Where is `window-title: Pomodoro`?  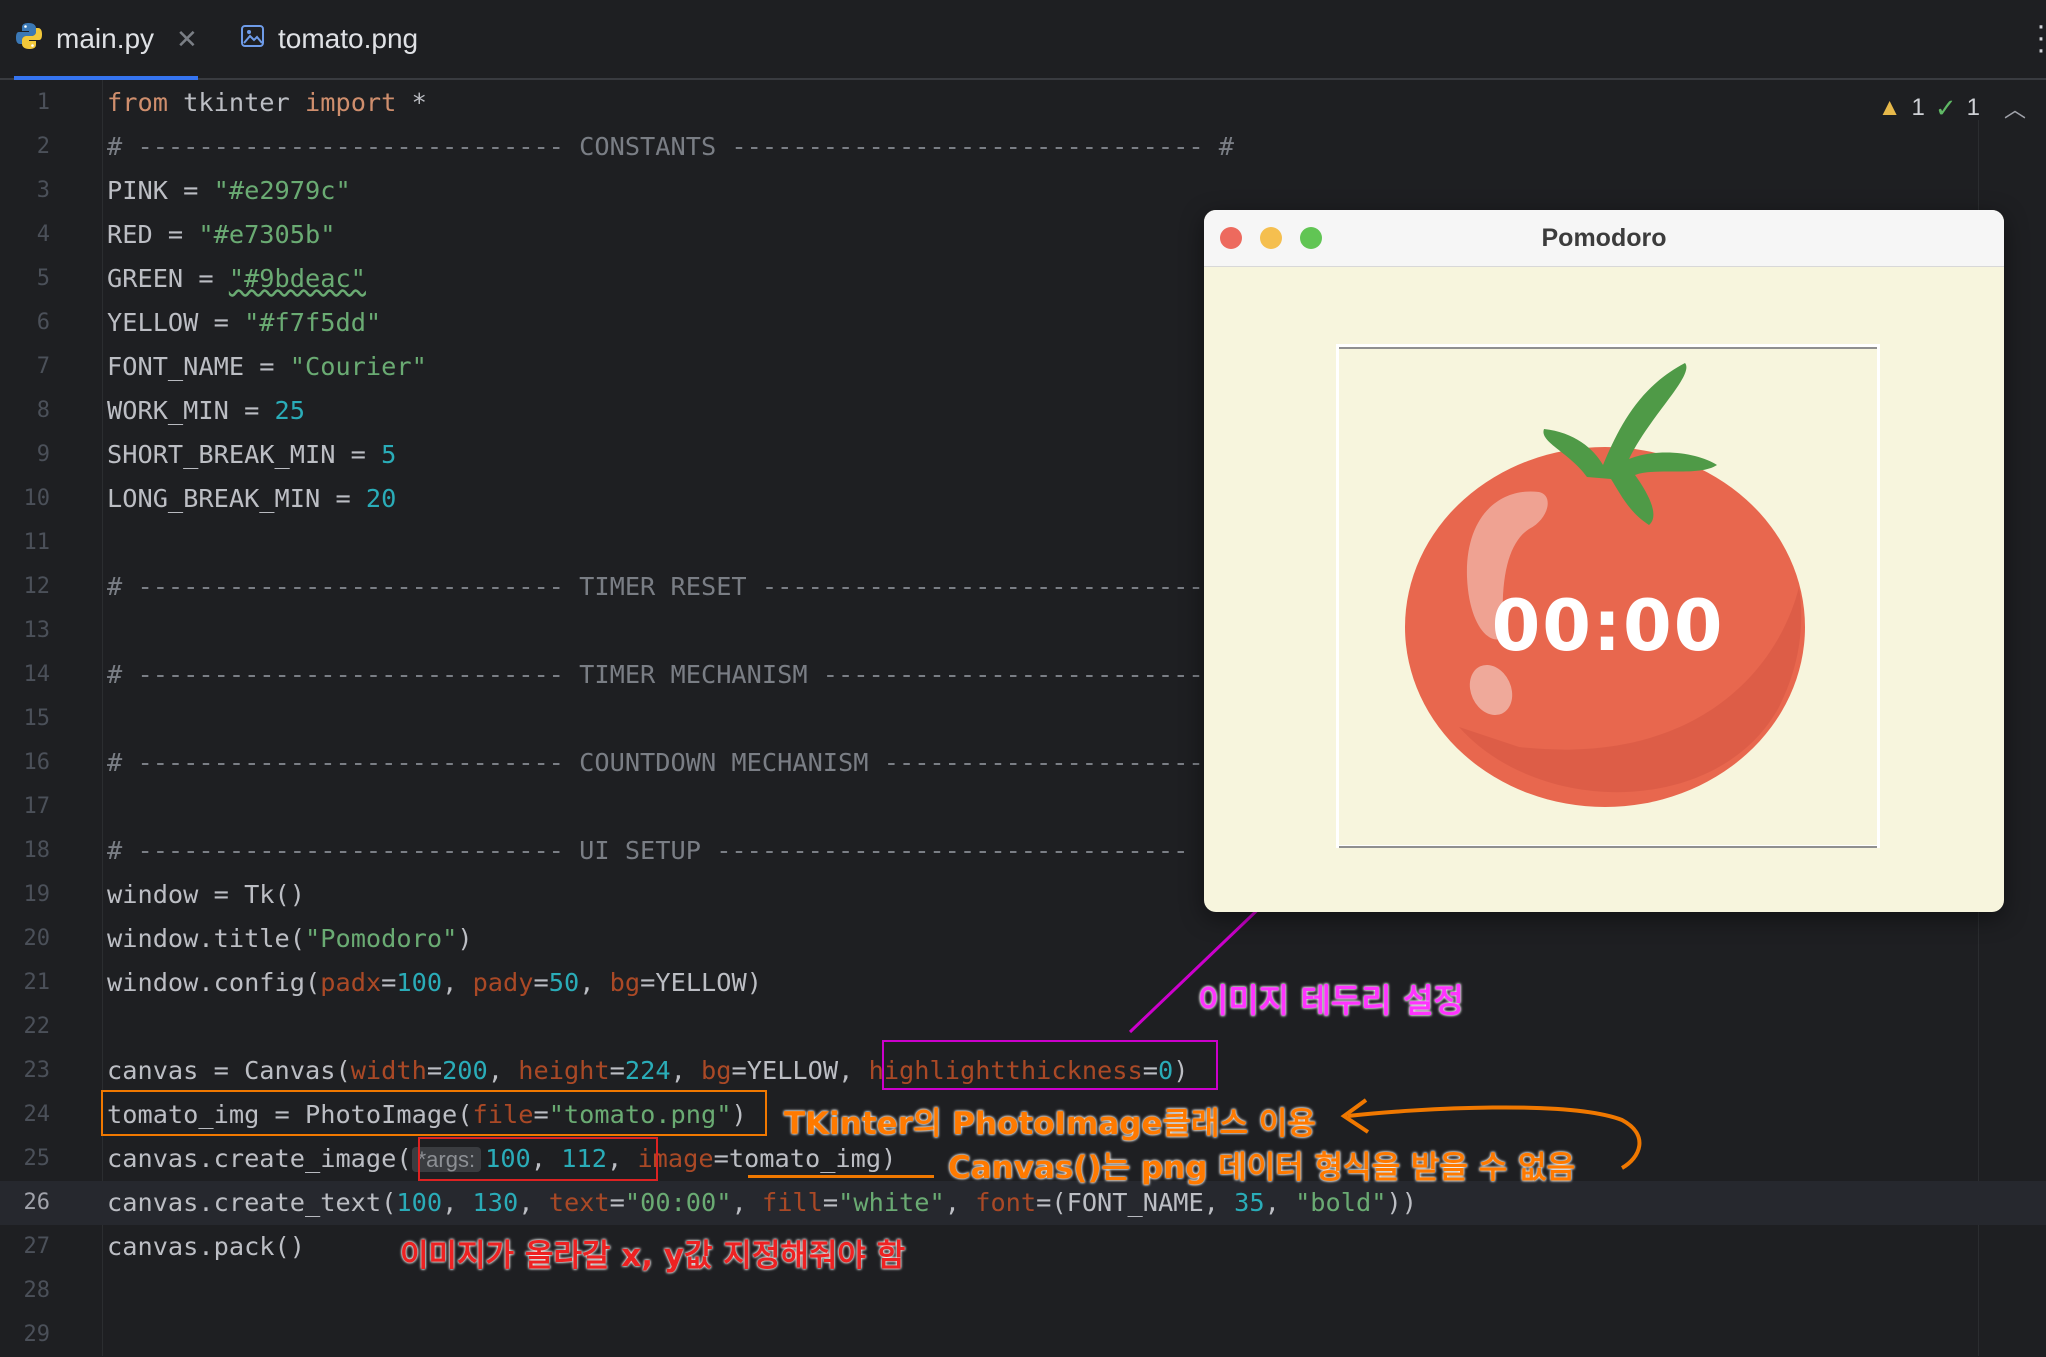
window-title: Pomodoro is located at coordinates (1604, 238).